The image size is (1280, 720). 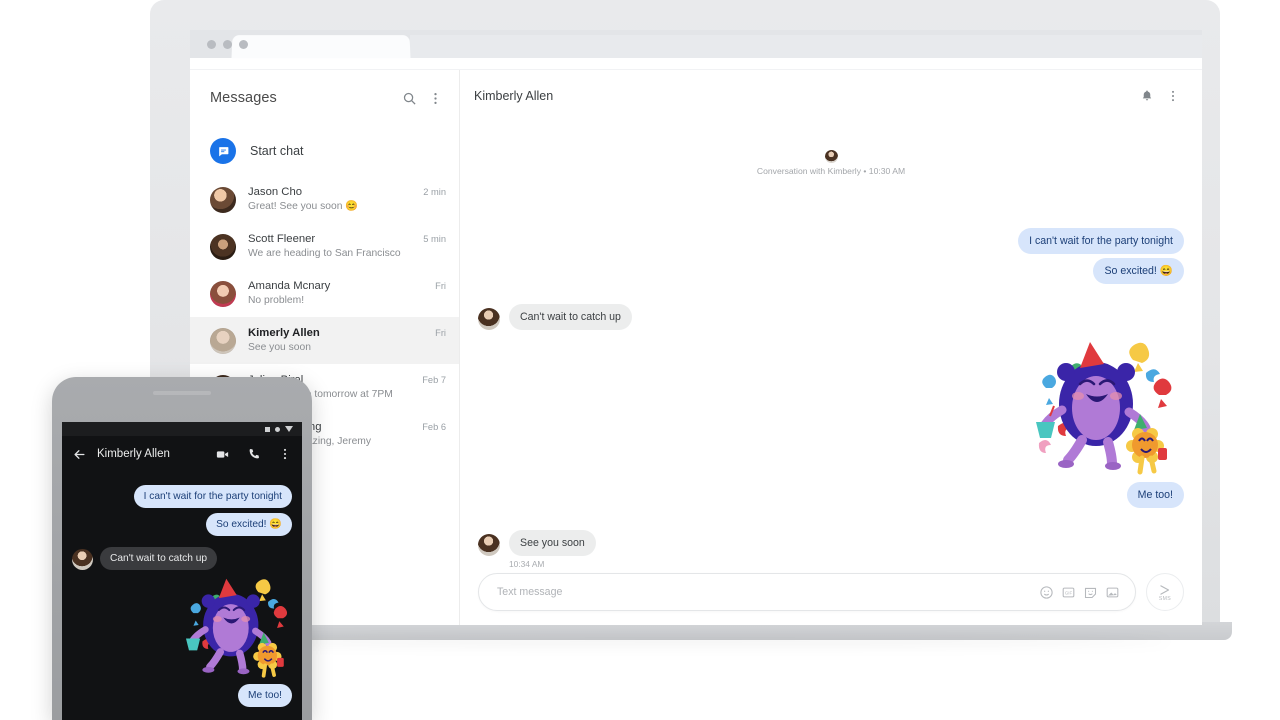 I want to click on square-icon, so click(x=267, y=429).